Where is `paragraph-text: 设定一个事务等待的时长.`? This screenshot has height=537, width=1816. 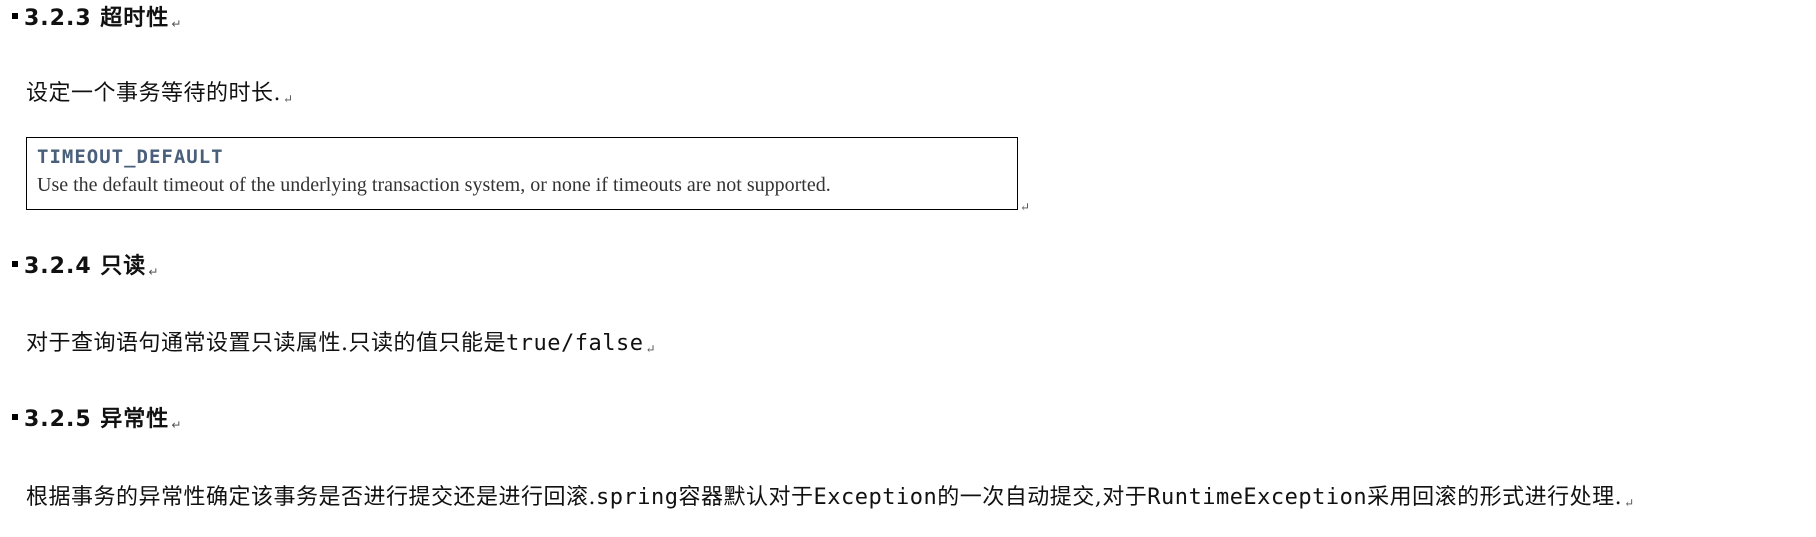
paragraph-text: 设定一个事务等待的时长. is located at coordinates (153, 93).